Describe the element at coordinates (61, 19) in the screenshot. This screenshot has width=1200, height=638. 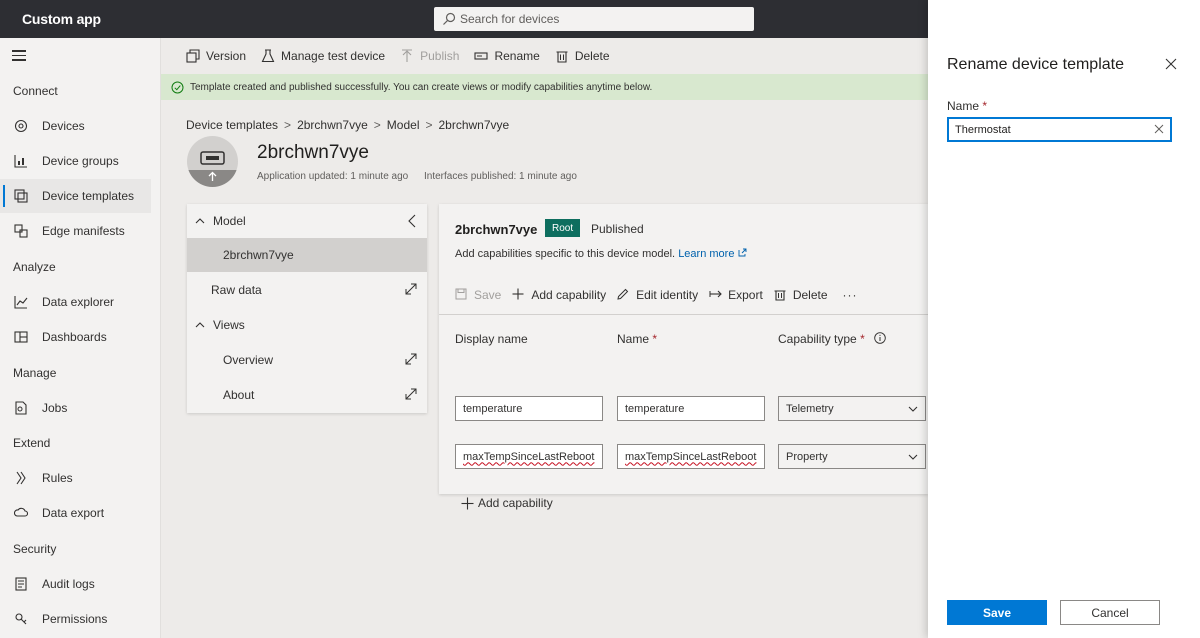
I see `app-title: Custom app` at that location.